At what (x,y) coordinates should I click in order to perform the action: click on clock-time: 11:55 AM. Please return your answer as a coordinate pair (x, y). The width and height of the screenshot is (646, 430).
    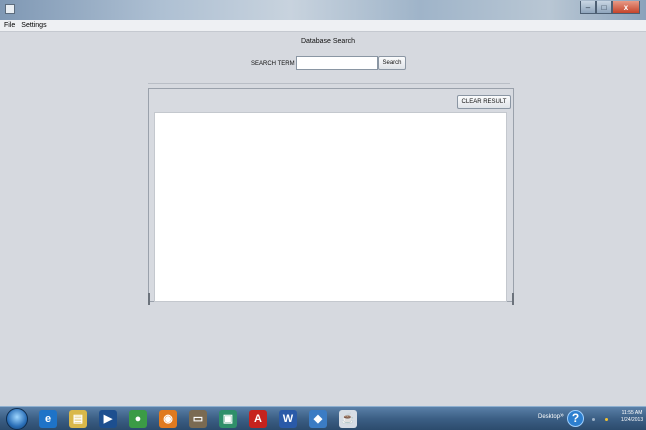
    Looking at the image, I should click on (632, 413).